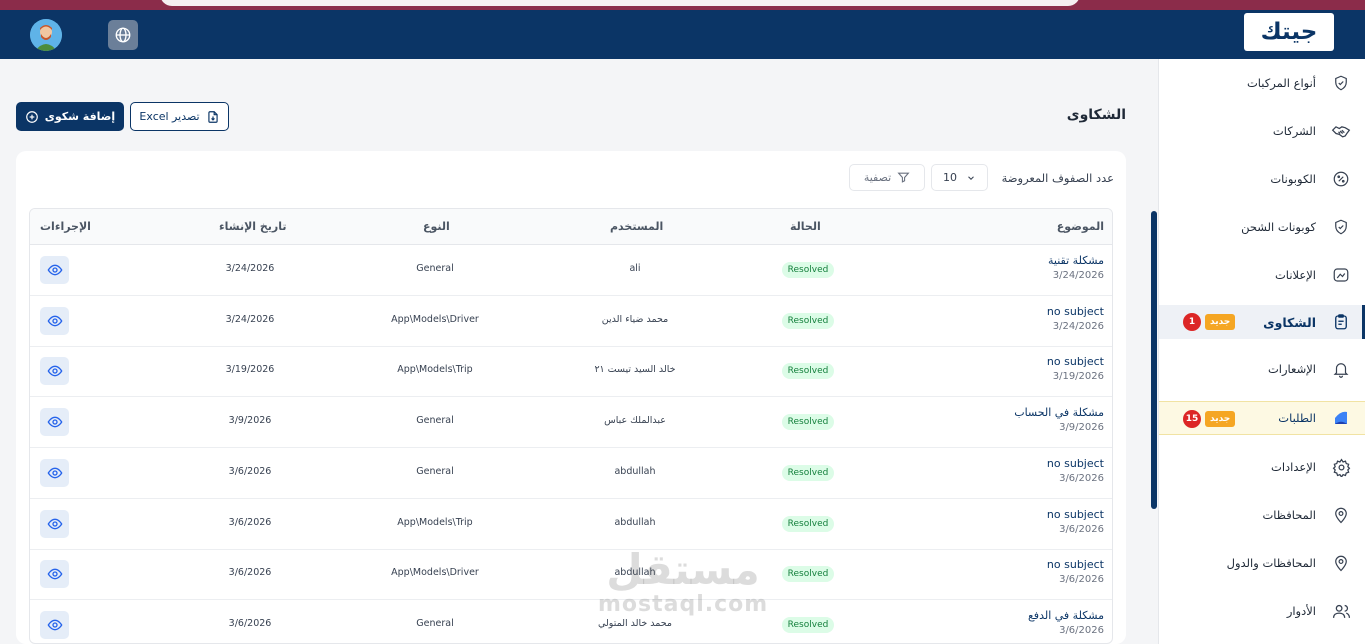  I want to click on filter-button: تصفية, so click(887, 177).